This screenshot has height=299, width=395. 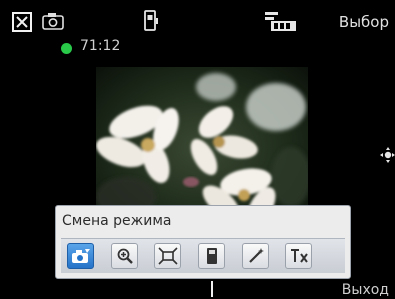 I want to click on exit-softkey: Выход, so click(x=365, y=290).